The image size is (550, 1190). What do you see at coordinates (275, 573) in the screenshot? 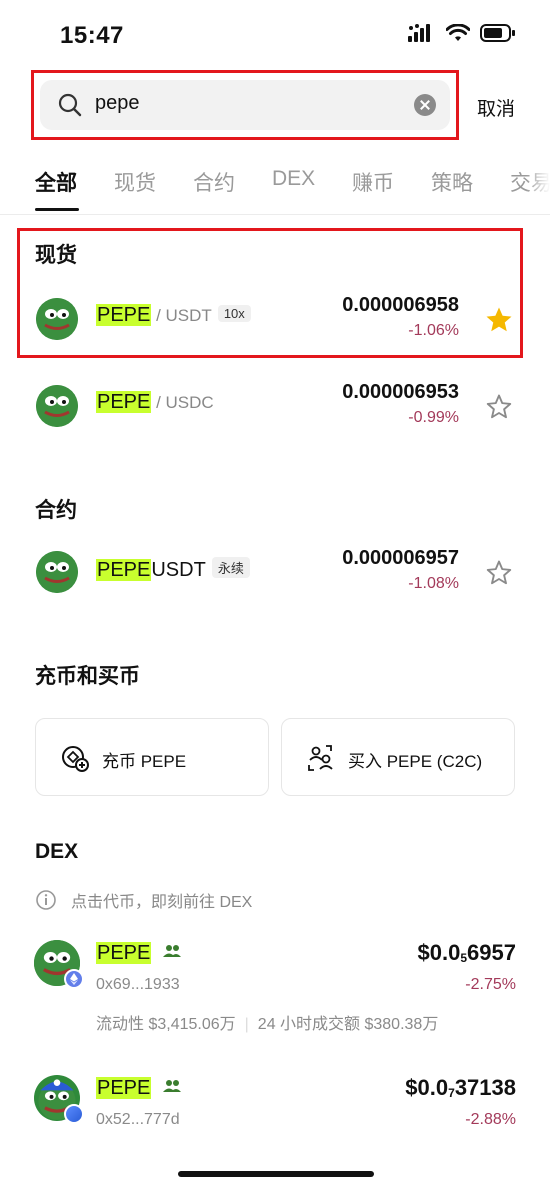
I see `futures-row-pepeusdt: PEPEUSDT 永续 0.000006957 -1.08%` at bounding box center [275, 573].